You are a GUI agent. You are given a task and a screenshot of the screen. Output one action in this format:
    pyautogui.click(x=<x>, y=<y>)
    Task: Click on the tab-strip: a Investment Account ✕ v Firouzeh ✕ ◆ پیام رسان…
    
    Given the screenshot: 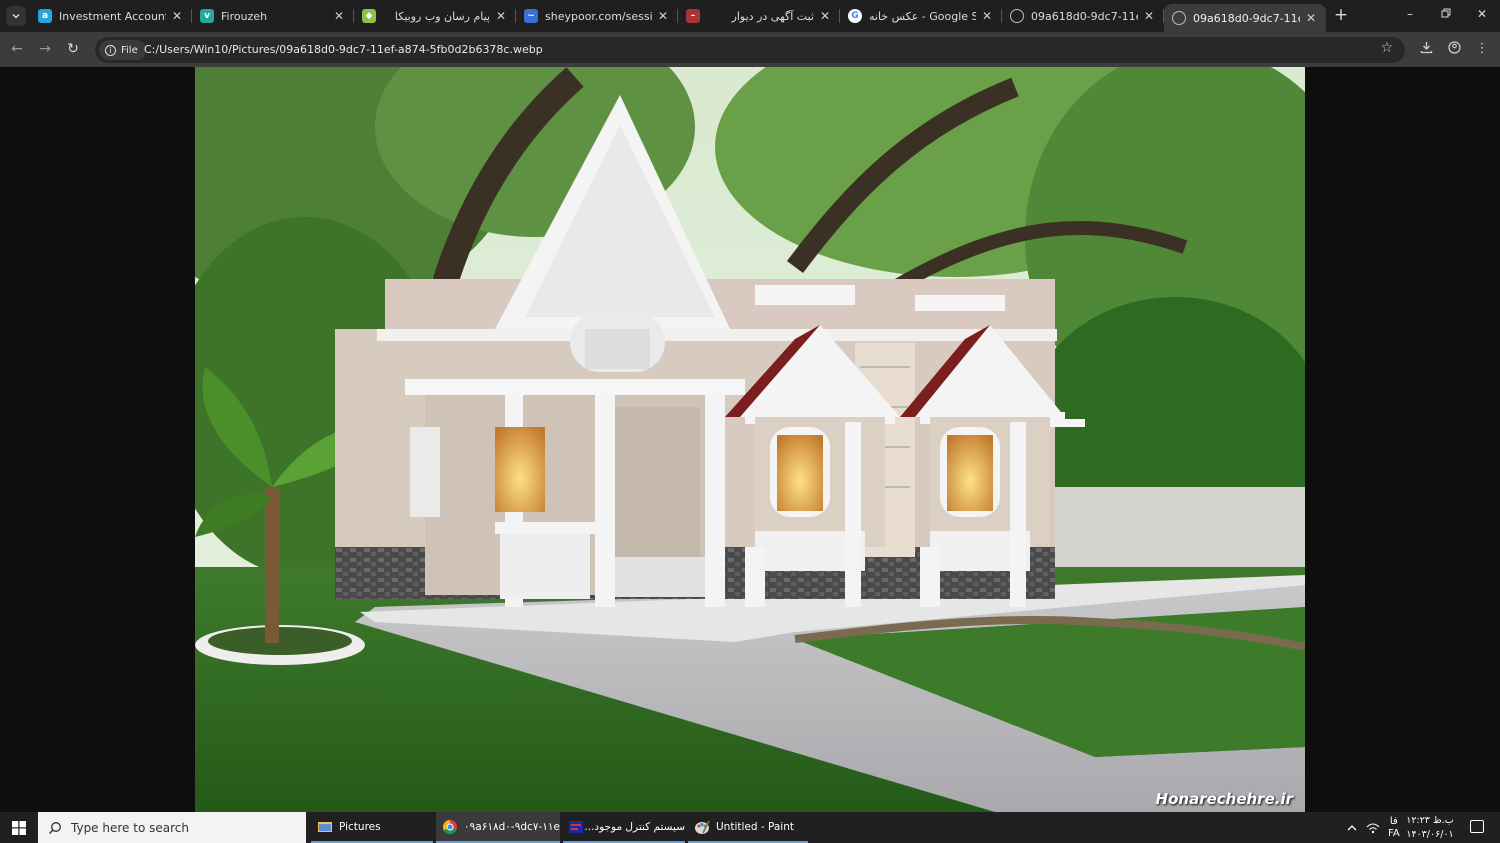 What is the action you would take?
    pyautogui.click(x=750, y=16)
    